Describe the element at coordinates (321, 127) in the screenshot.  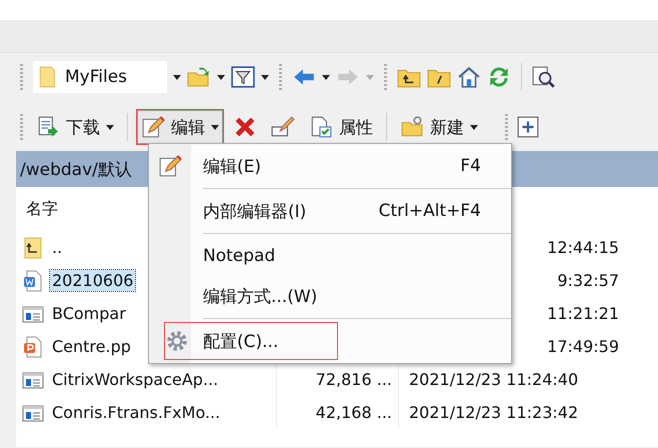
I see `properties-icon` at that location.